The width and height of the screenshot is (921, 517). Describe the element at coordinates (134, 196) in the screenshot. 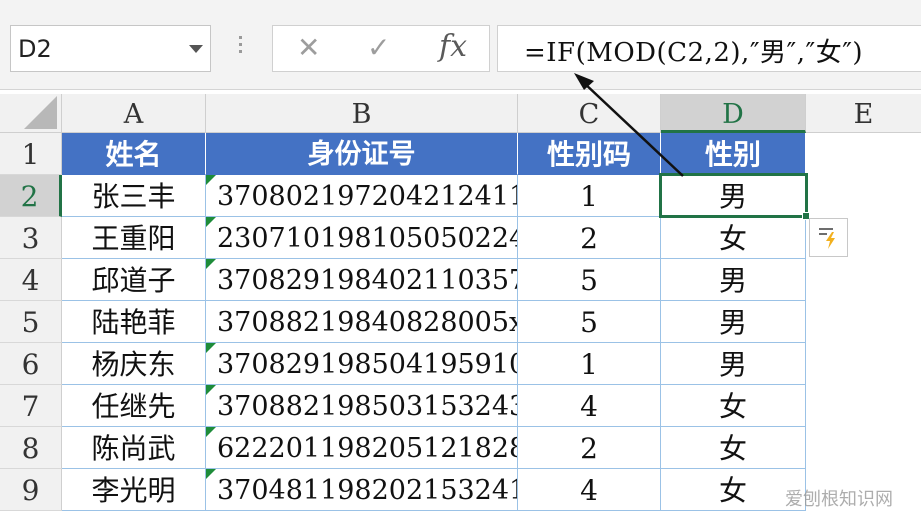

I see `cell-name: 张三丰` at that location.